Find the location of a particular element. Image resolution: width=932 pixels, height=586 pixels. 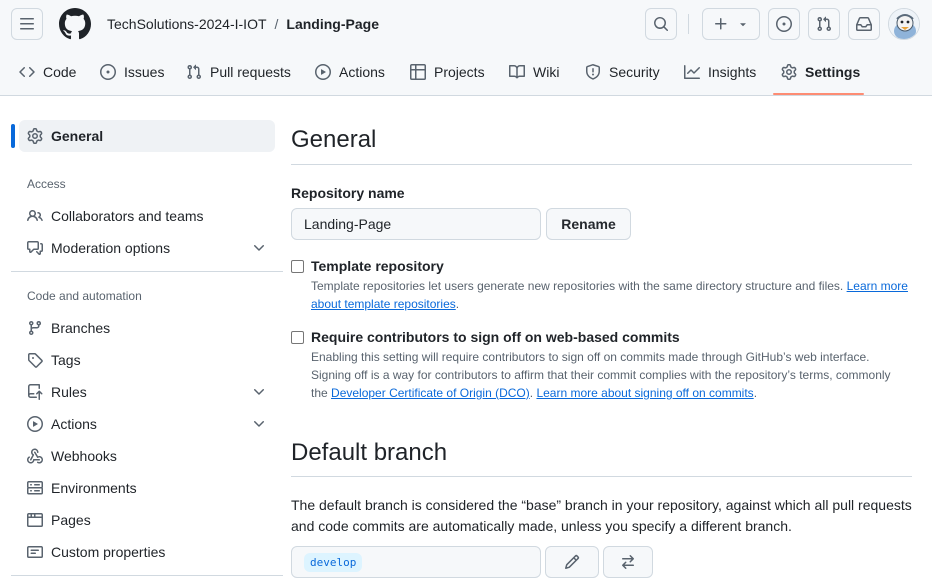

tab-settings-label: Settings is located at coordinates (833, 72).